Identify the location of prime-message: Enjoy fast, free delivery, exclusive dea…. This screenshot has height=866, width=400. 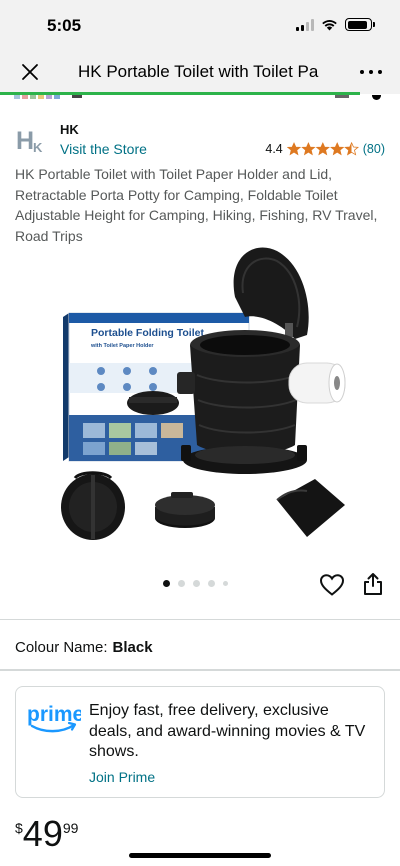
(227, 731).